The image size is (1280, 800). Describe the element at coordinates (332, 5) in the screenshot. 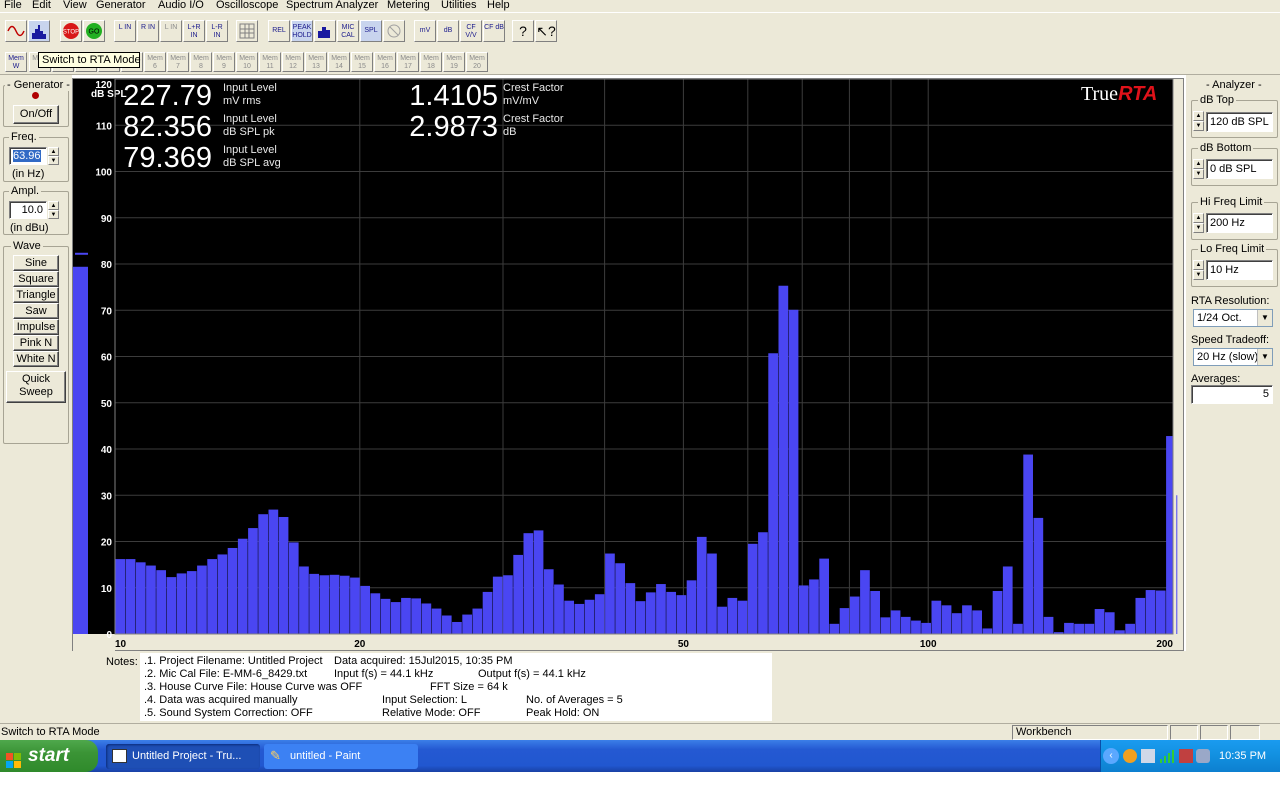

I see `menu-spectrum-analyzer: Spectrum Analyzer` at that location.